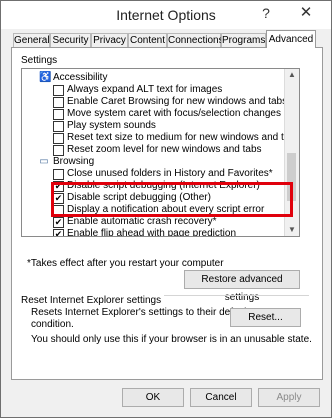  Describe the element at coordinates (242, 286) in the screenshot. I see `restore-advanced-settings-button: Restore advanced settings` at that location.